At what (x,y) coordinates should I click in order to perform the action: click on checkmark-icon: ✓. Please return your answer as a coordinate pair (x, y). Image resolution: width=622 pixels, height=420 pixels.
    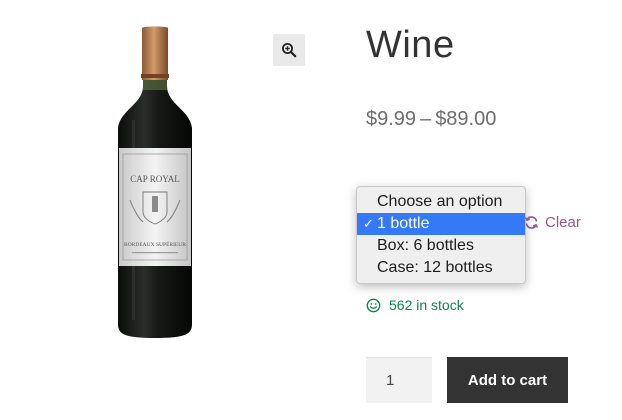
    Looking at the image, I should click on (368, 223).